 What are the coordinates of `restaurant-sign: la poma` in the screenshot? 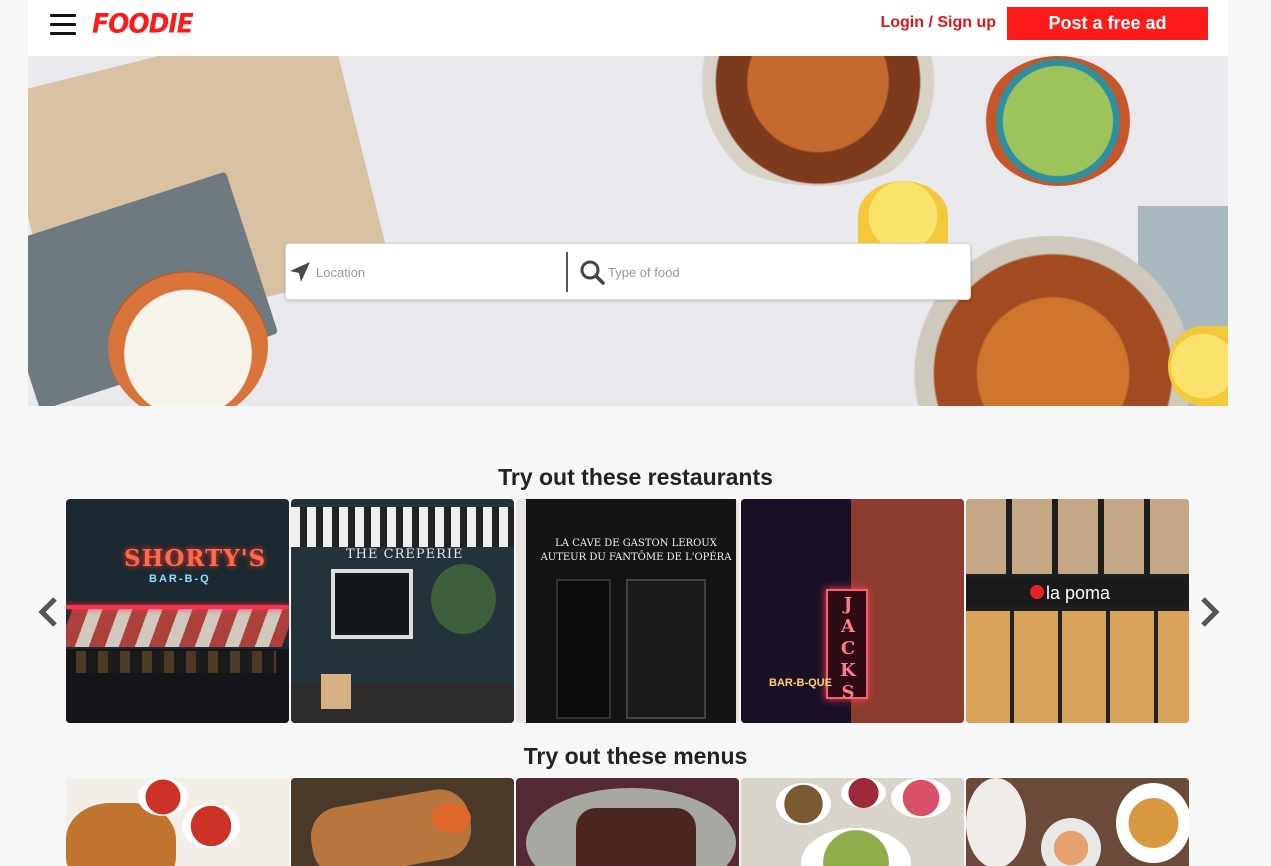 It's located at (1078, 593).